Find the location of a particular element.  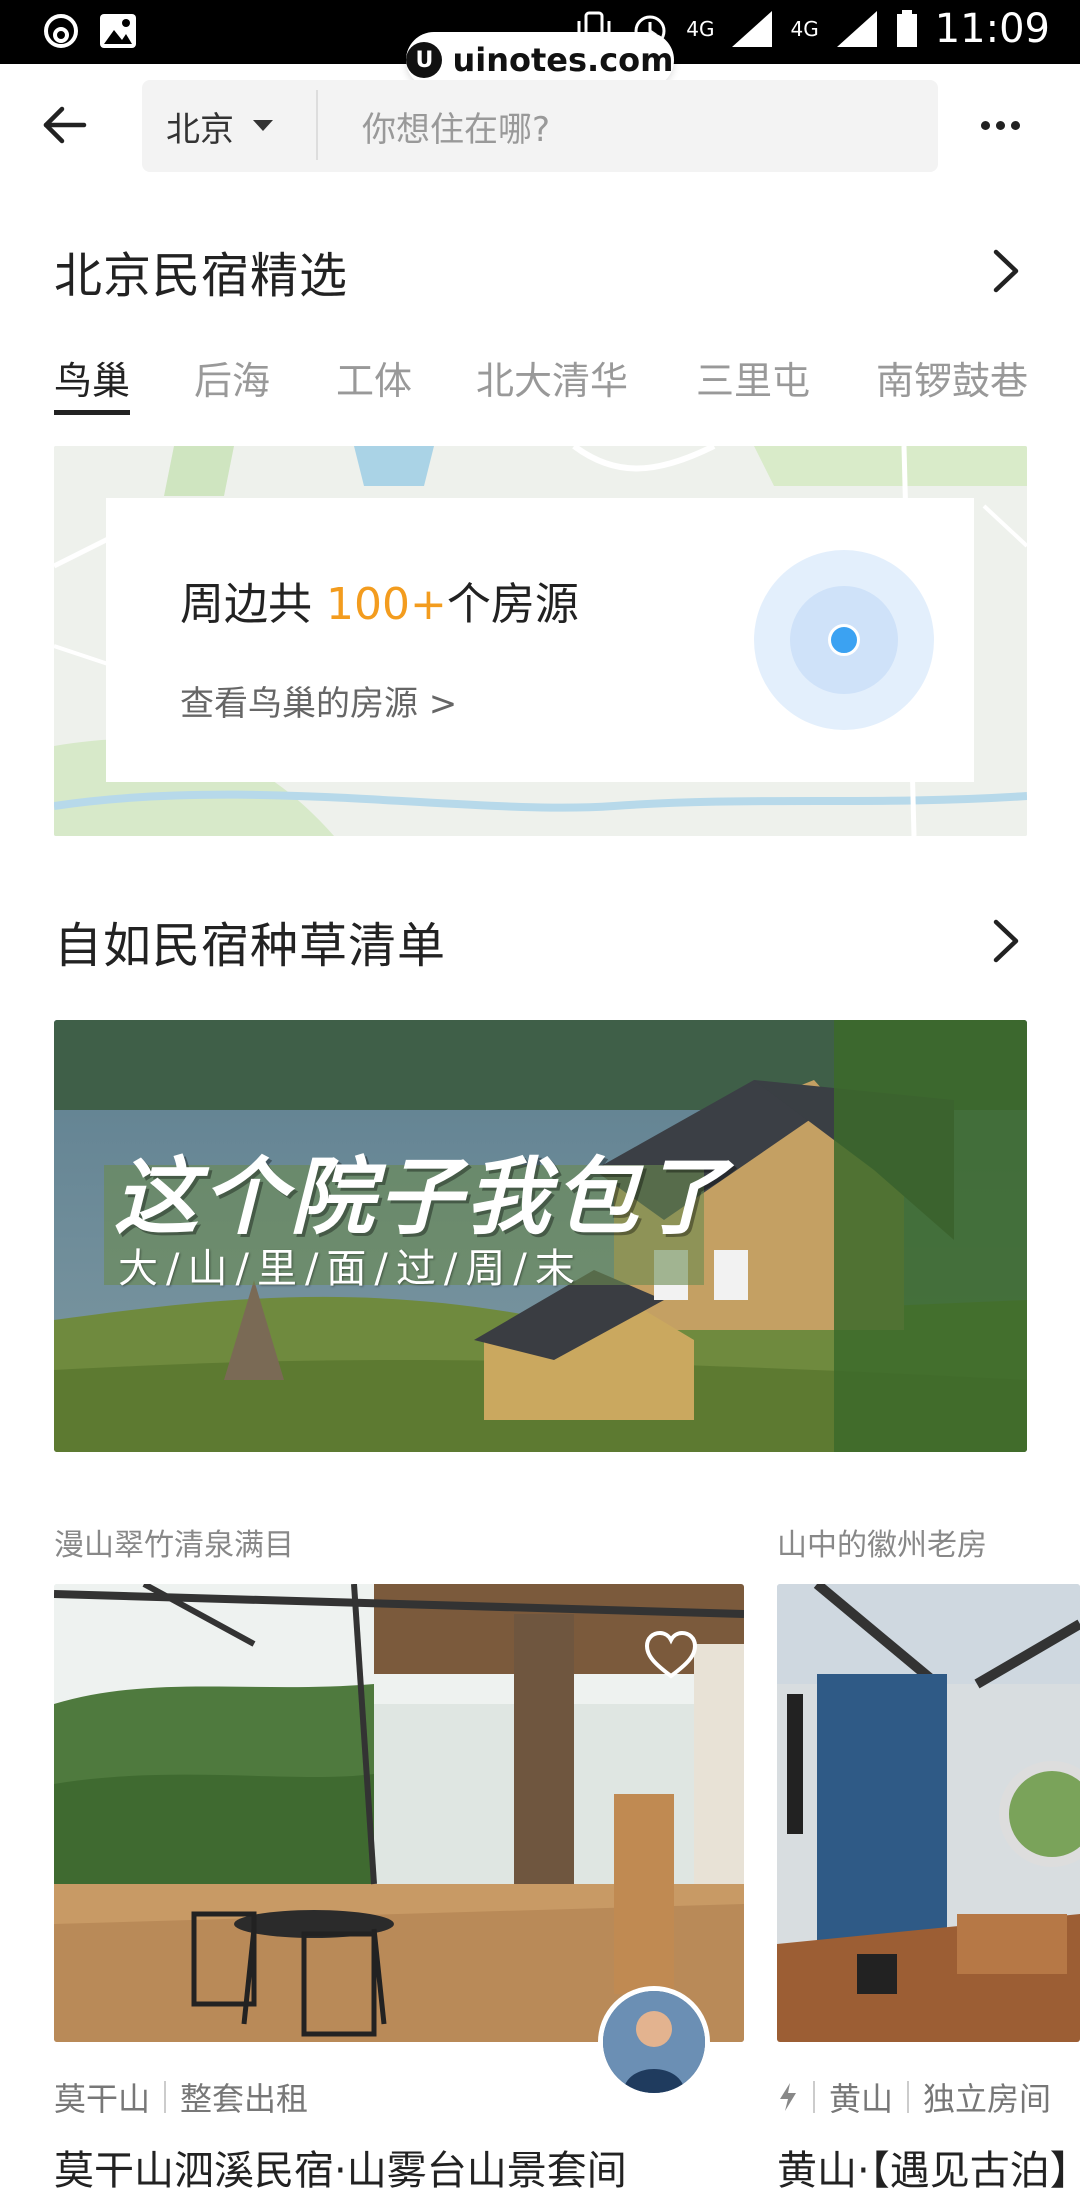

listing-type: 整套出租 is located at coordinates (244, 2099).